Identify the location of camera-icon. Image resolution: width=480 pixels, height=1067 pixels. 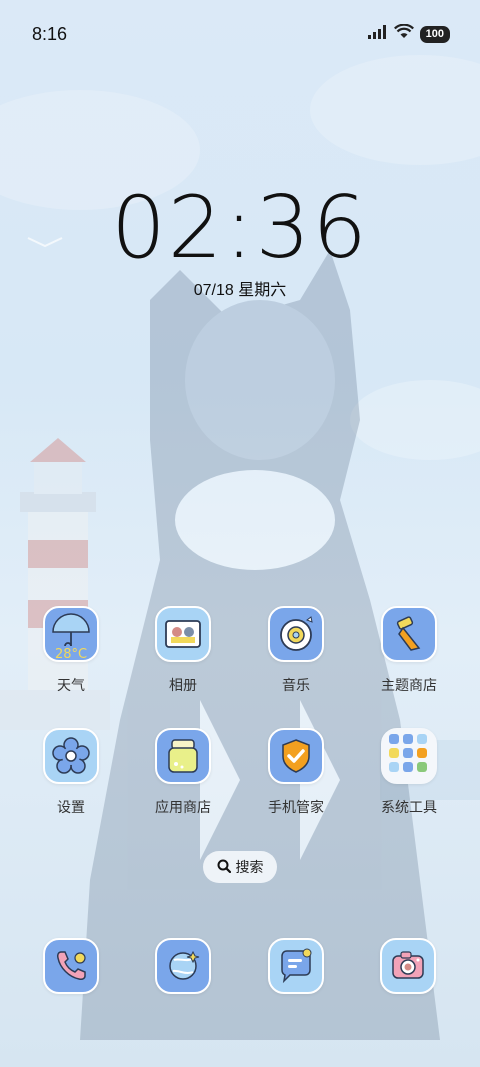
(408, 966).